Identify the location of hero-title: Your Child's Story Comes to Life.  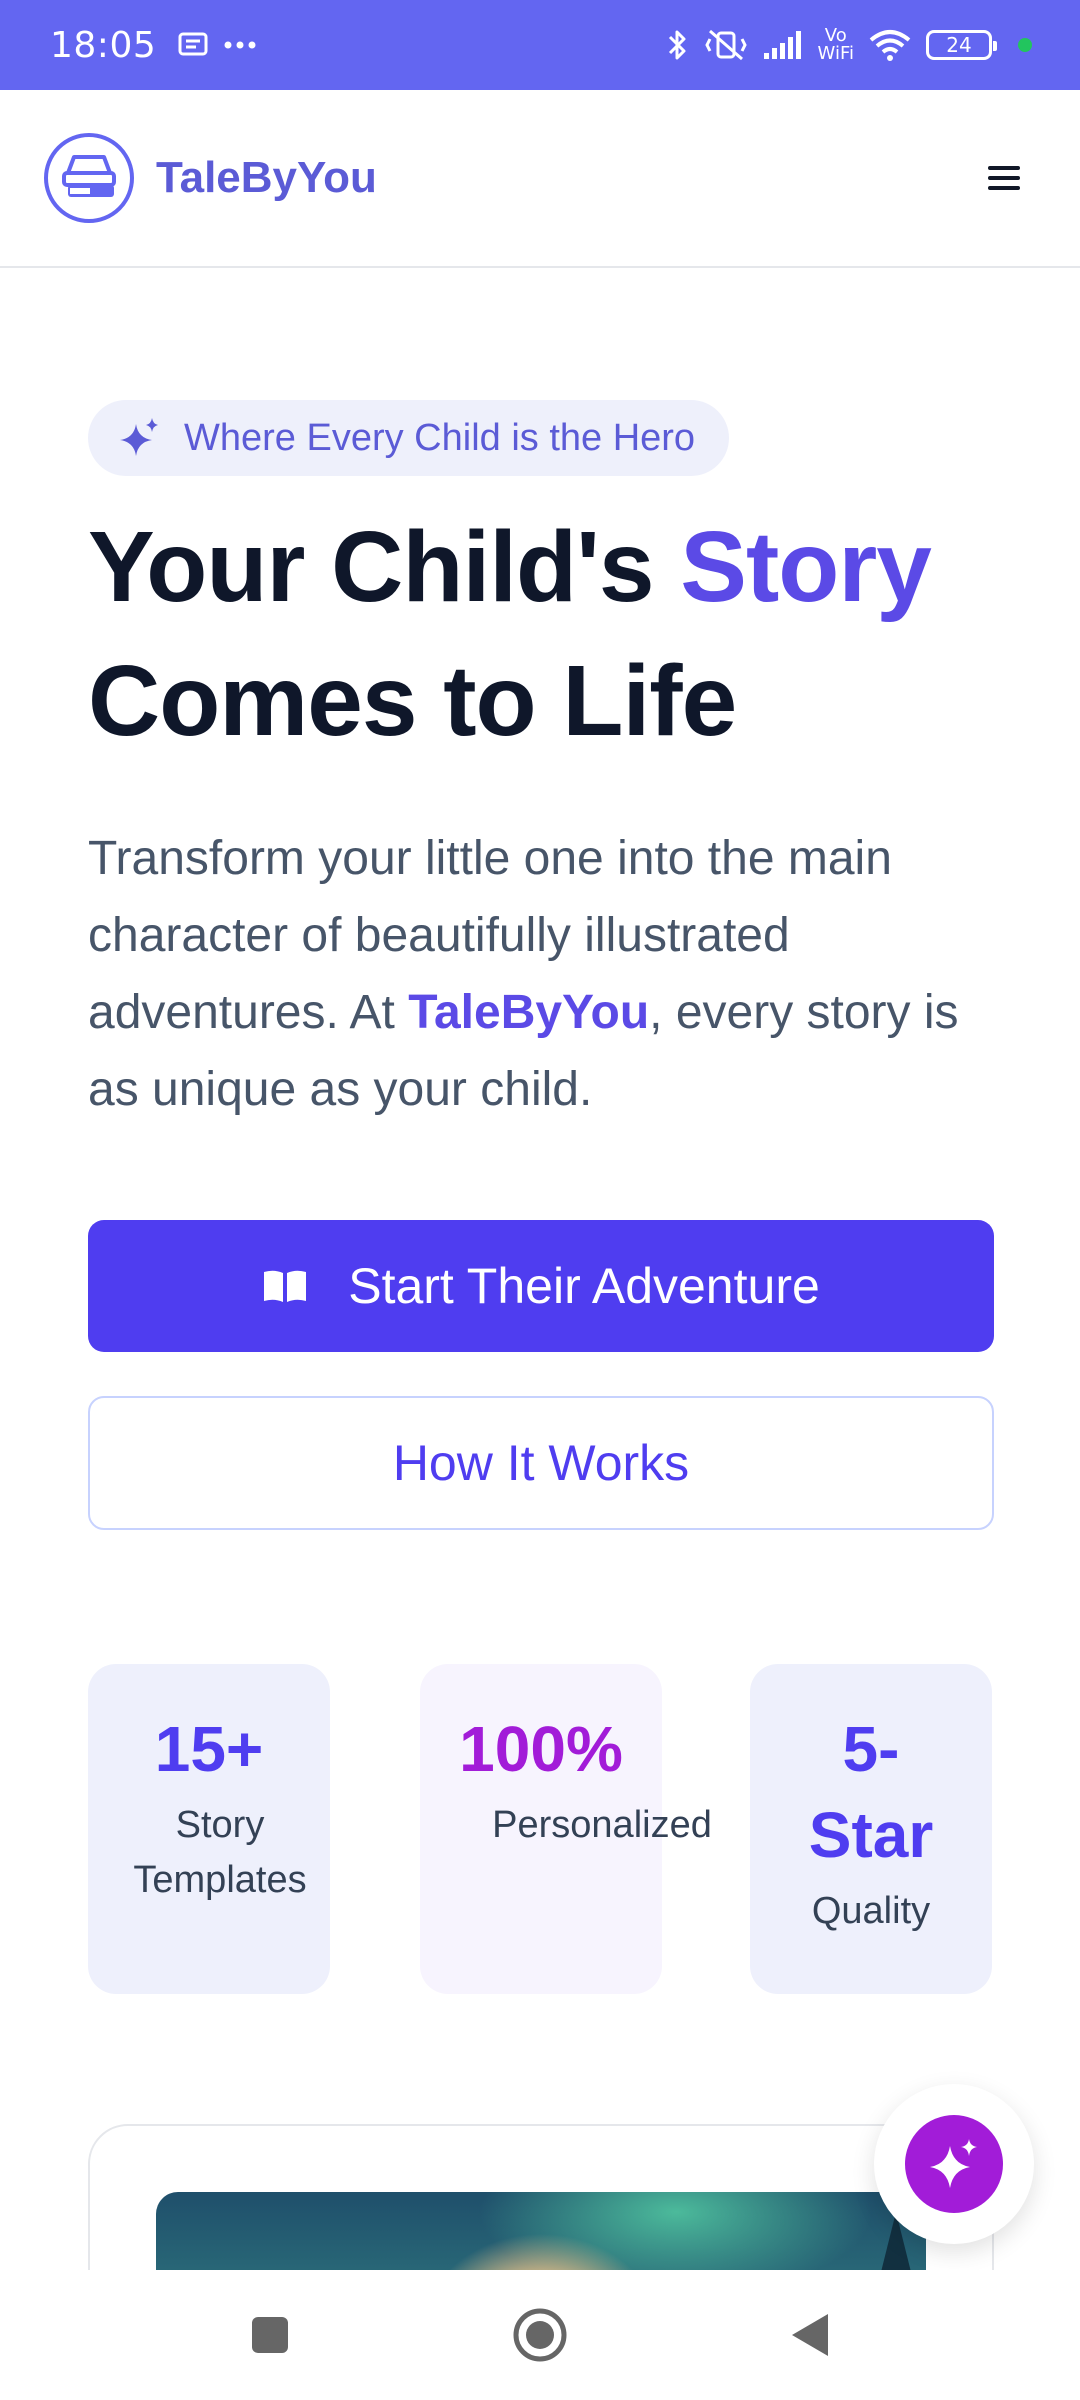
(568, 634).